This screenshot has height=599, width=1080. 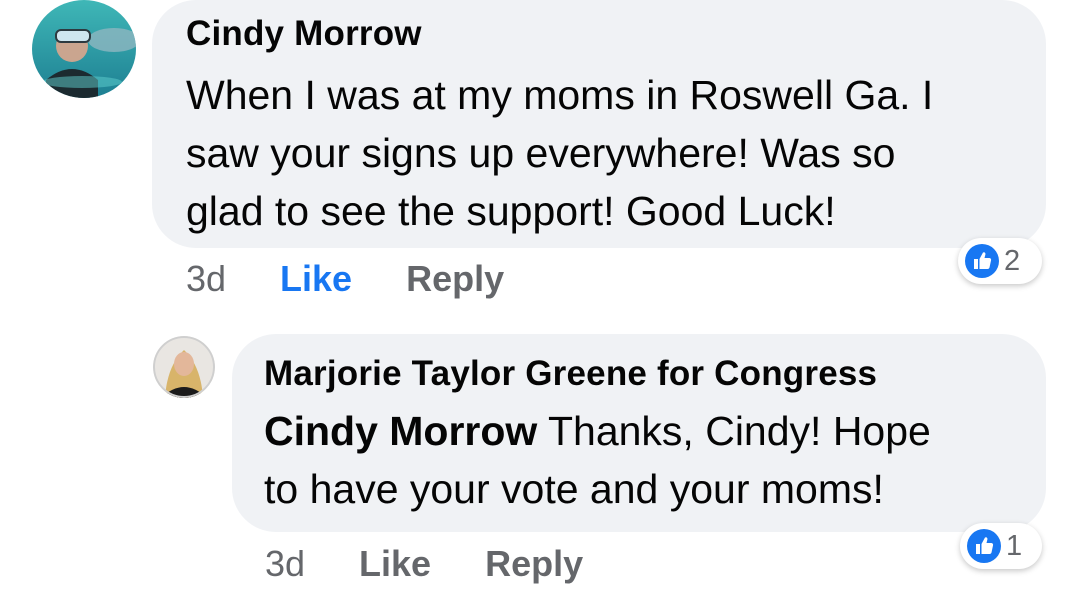 I want to click on reply-actions: 3d Like Reply, so click(x=424, y=564).